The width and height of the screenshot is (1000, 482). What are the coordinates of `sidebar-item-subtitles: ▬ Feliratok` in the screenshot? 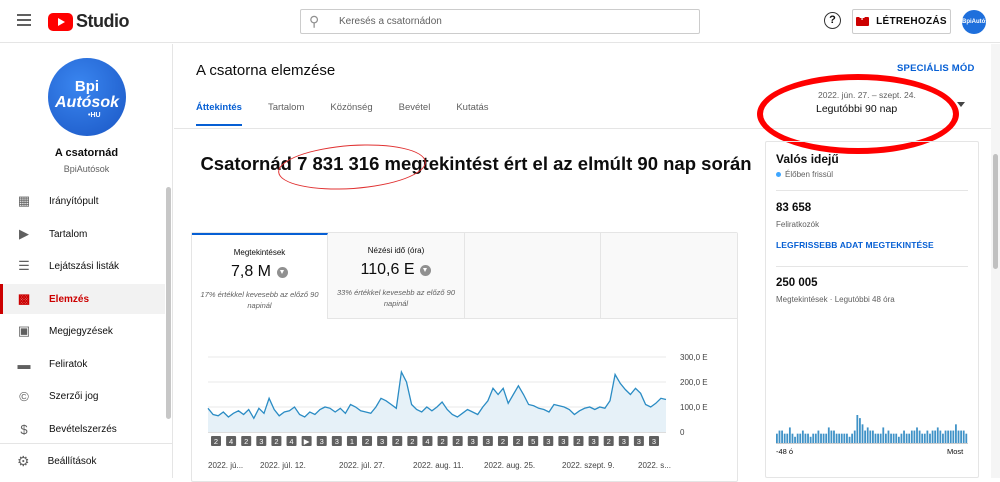 It's located at (82, 364).